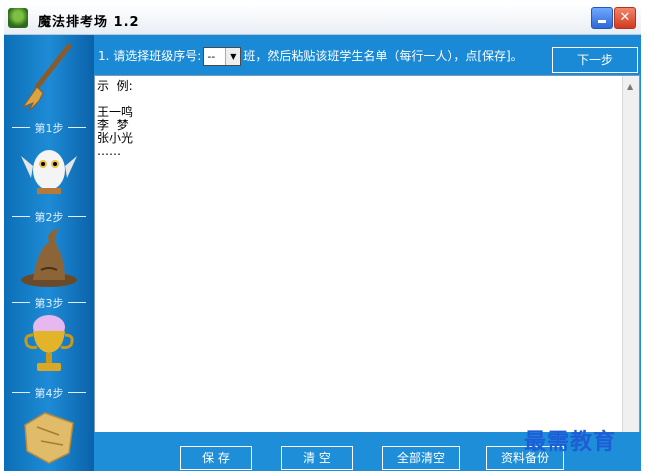  Describe the element at coordinates (211, 56) in the screenshot. I see `class-select-value: --` at that location.